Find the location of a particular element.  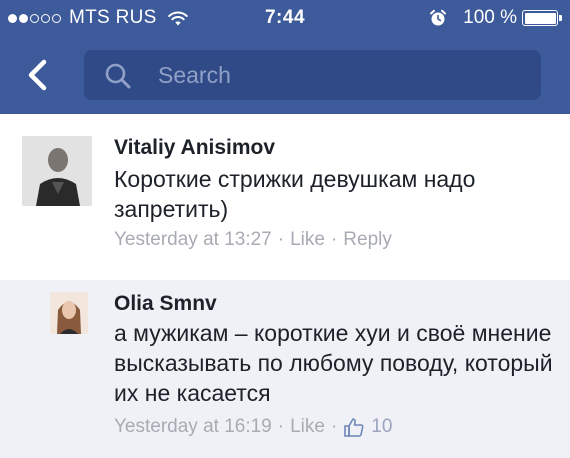

comment-author-name: Vitaliy Anisimov is located at coordinates (194, 148).